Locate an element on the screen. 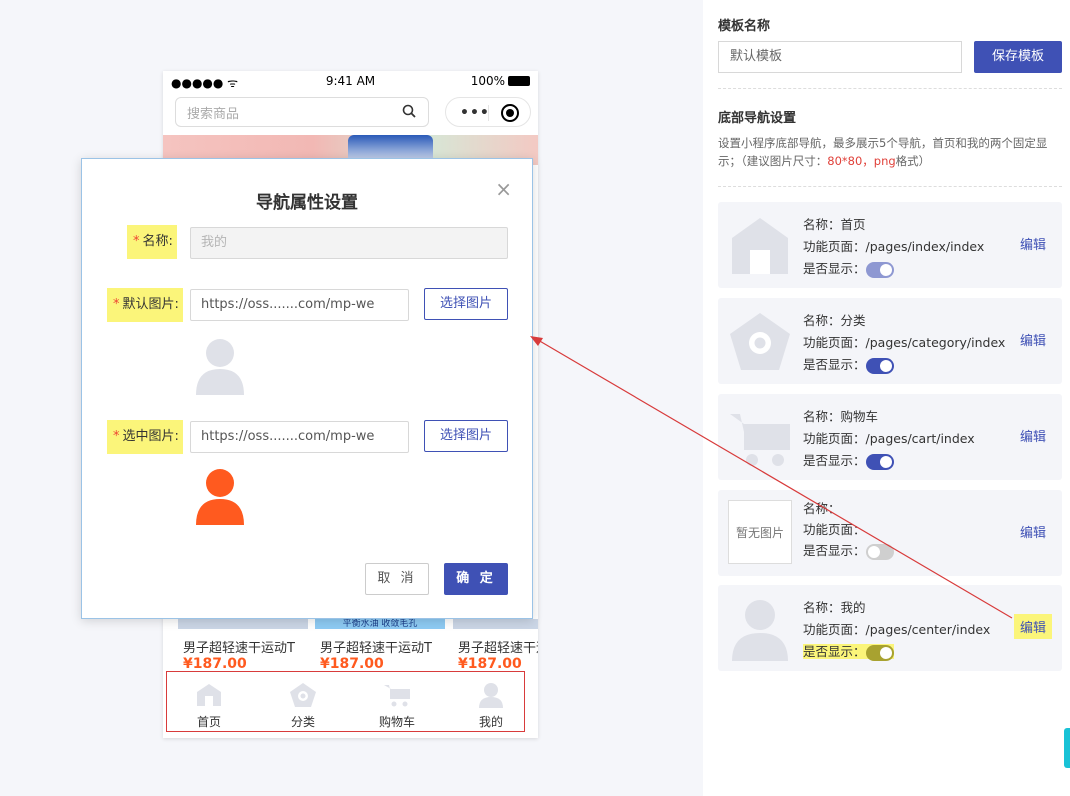  nav-item-page: /pages/cart/index is located at coordinates (920, 438).